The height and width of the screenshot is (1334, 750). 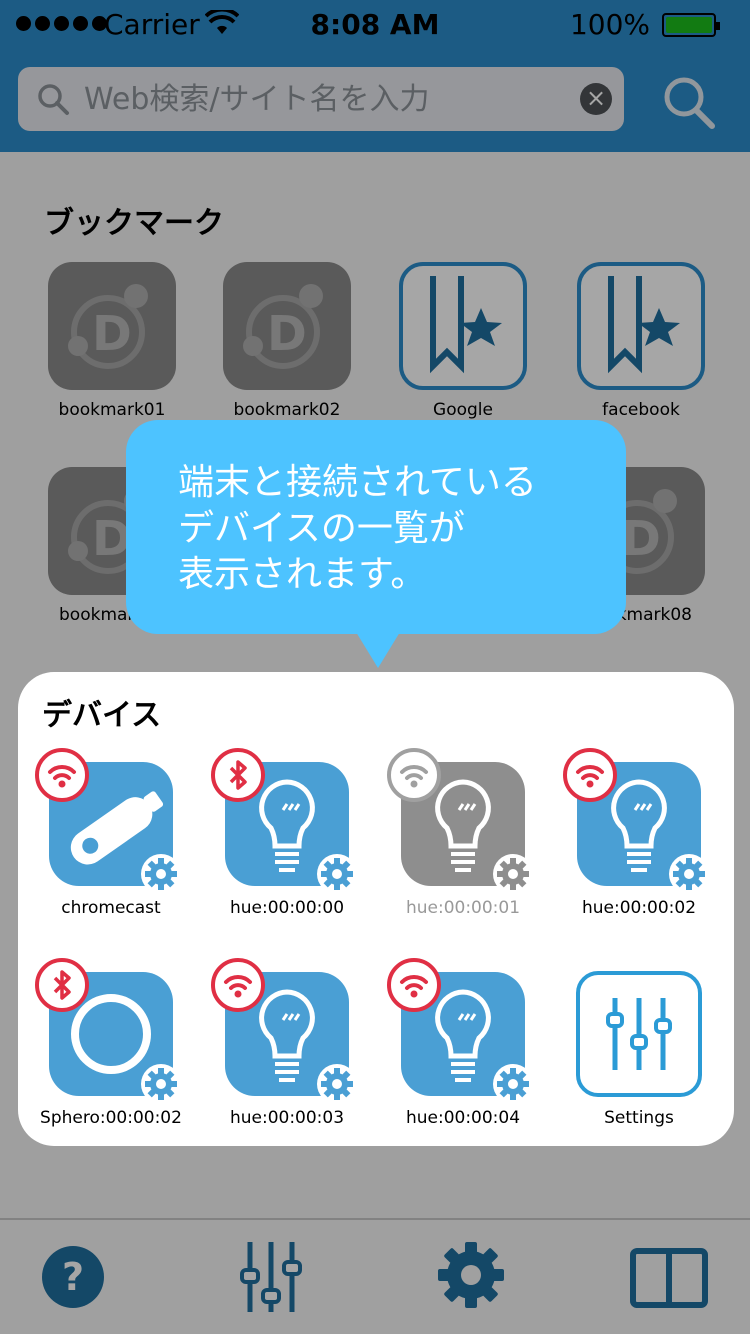 What do you see at coordinates (287, 1118) in the screenshot?
I see `device-label: hue:00:00:03` at bounding box center [287, 1118].